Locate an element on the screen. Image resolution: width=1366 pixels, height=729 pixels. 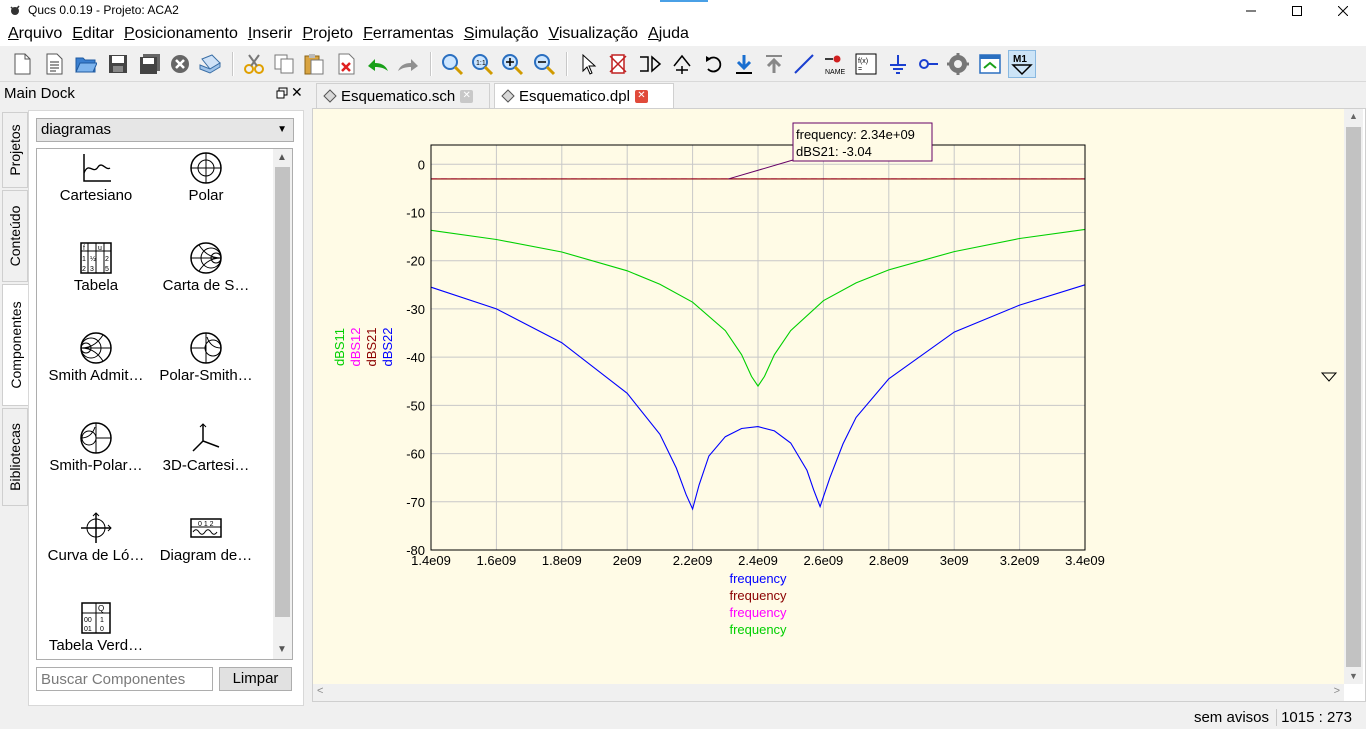
tab-conteudo: Conteúdo is located at coordinates (15, 236).